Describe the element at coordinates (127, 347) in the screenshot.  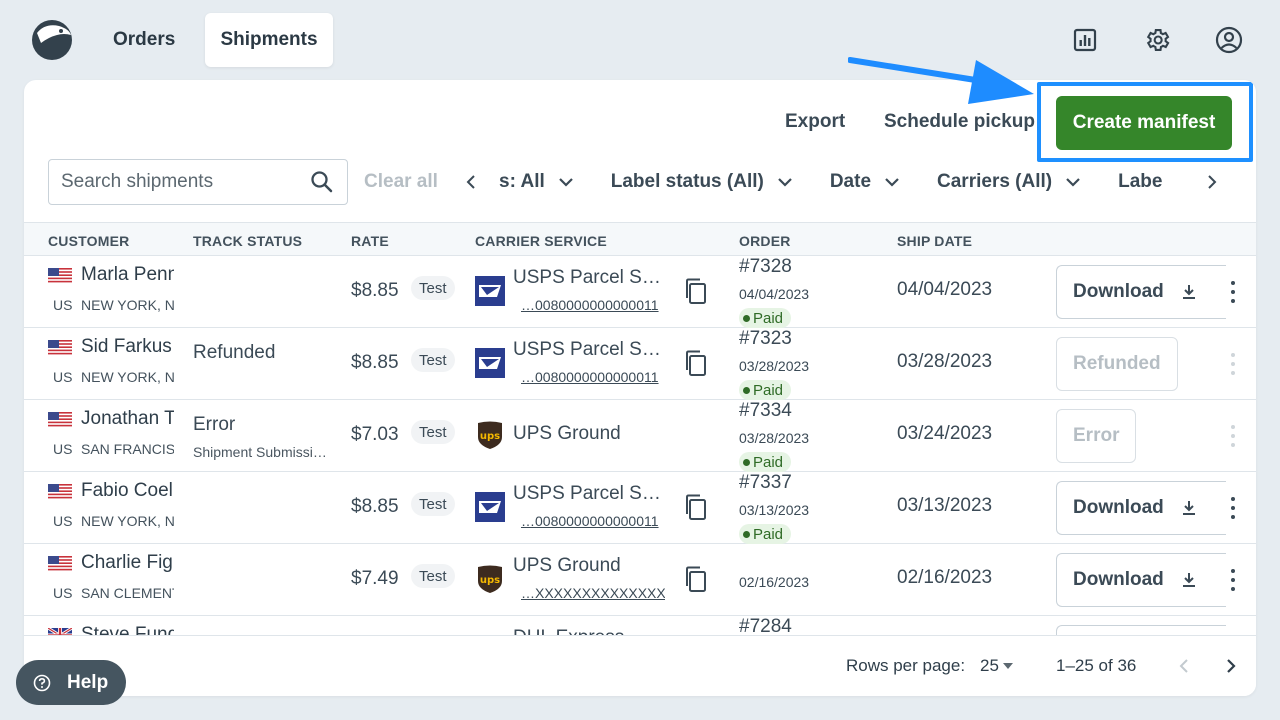
I see `customer-name: Sid Farkus` at that location.